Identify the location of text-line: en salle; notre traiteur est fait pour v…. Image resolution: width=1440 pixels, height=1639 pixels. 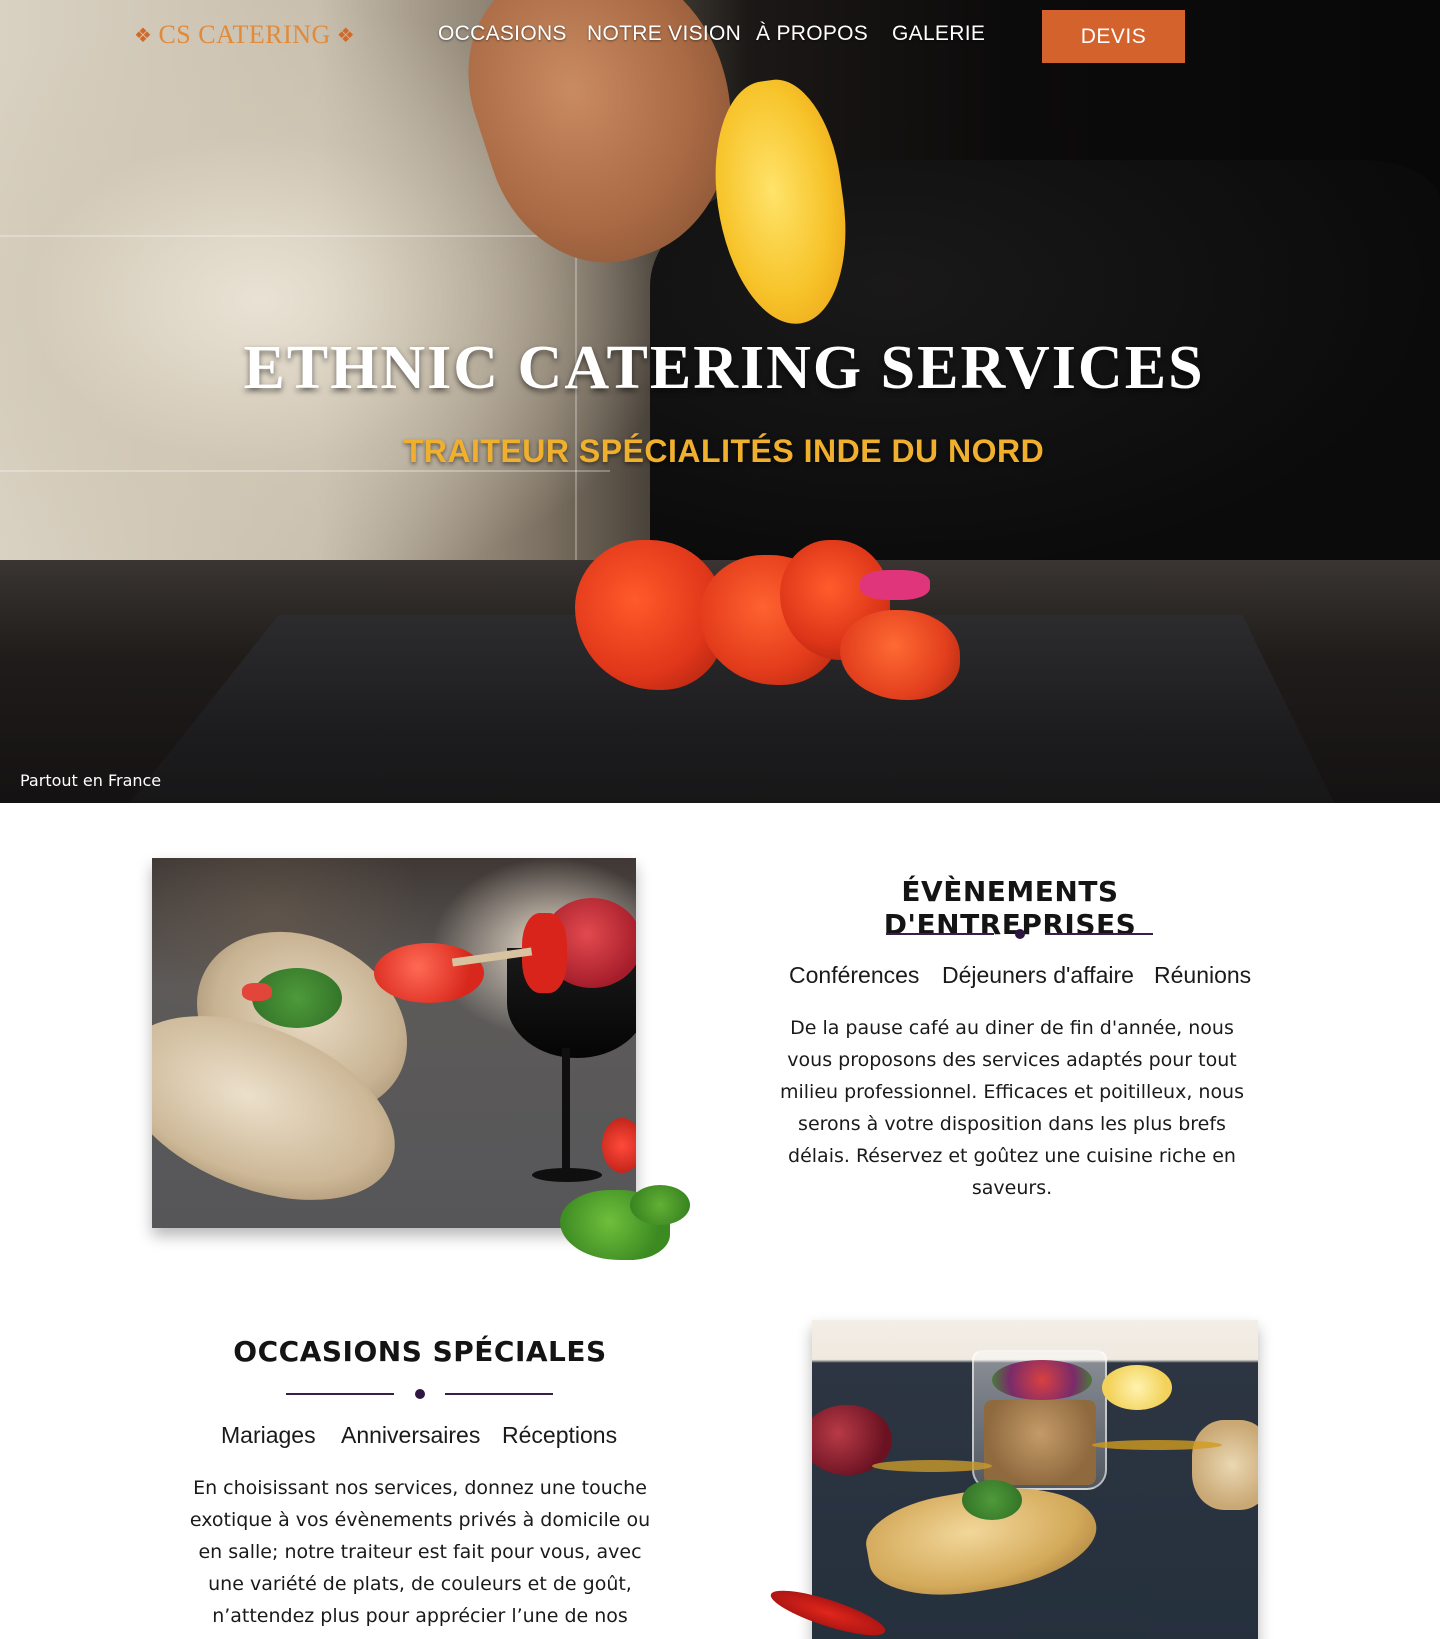
(420, 1552).